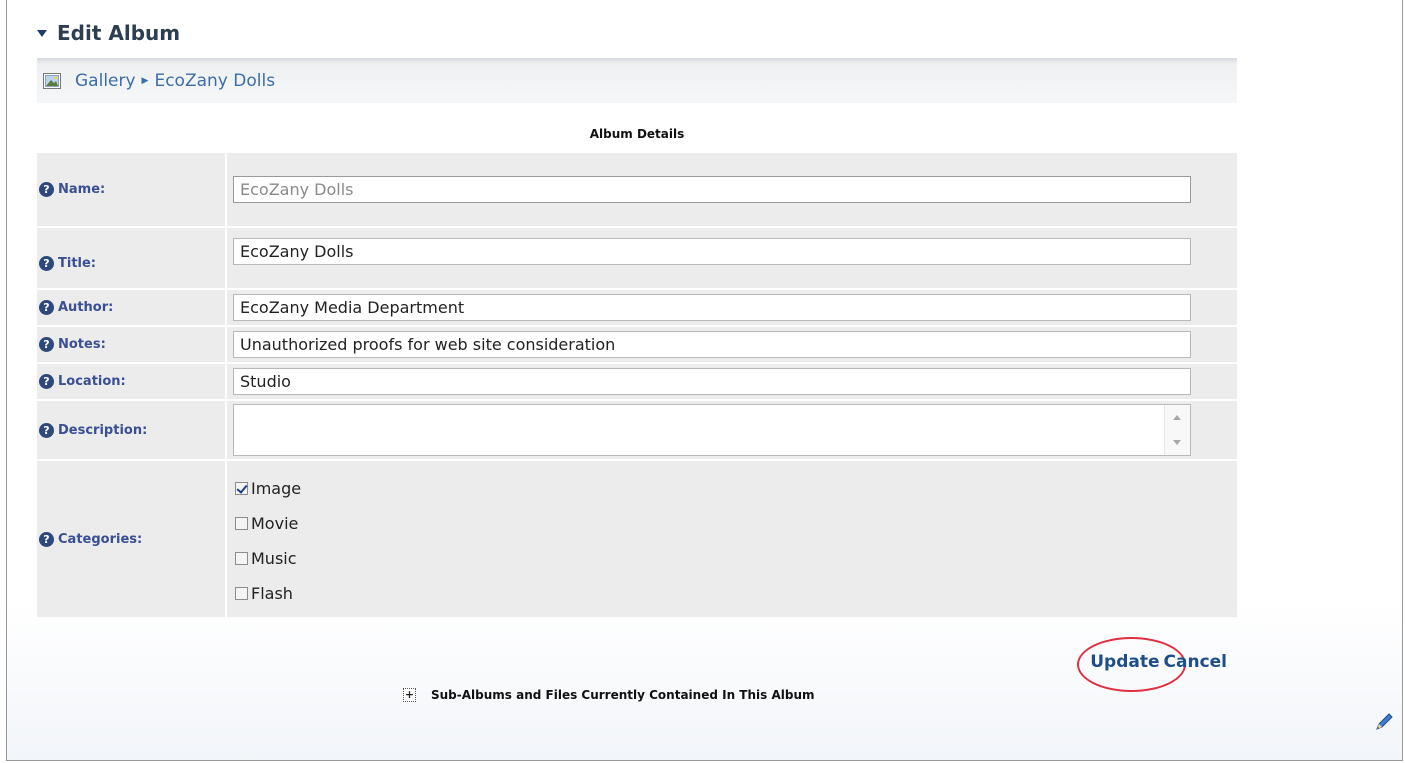 This screenshot has width=1405, height=763. I want to click on scroll-up-icon, so click(1177, 417).